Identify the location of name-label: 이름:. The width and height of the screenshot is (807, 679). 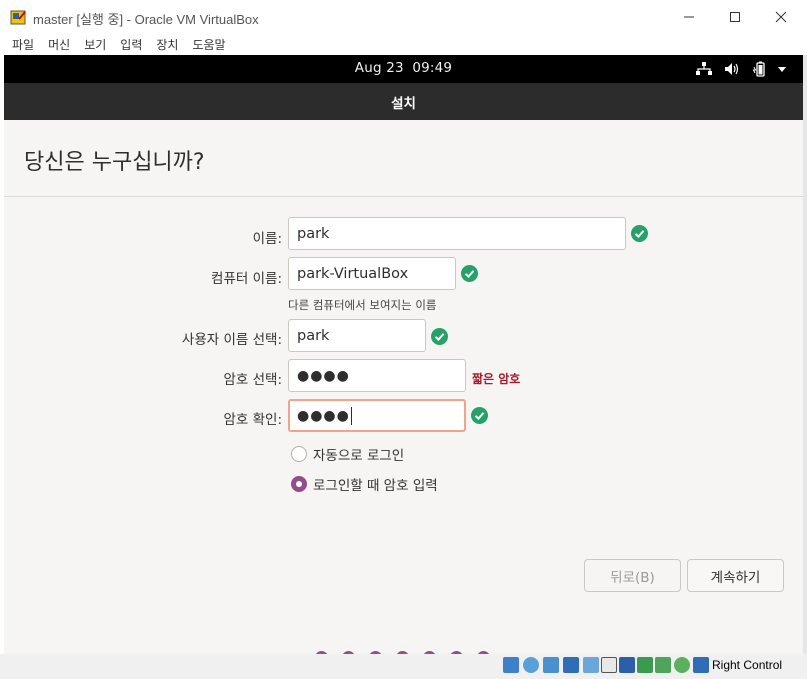
(267, 239).